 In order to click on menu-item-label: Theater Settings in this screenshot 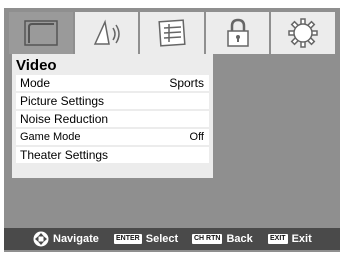, I will do `click(64, 155)`.